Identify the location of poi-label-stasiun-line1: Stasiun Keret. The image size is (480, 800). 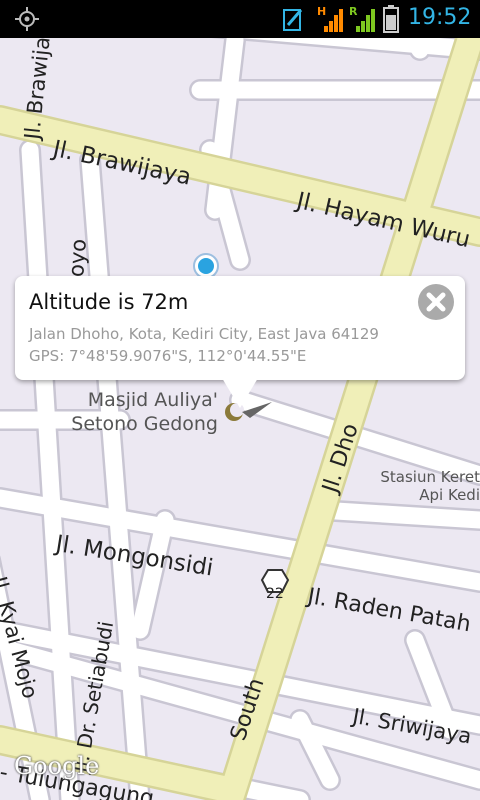
(430, 477).